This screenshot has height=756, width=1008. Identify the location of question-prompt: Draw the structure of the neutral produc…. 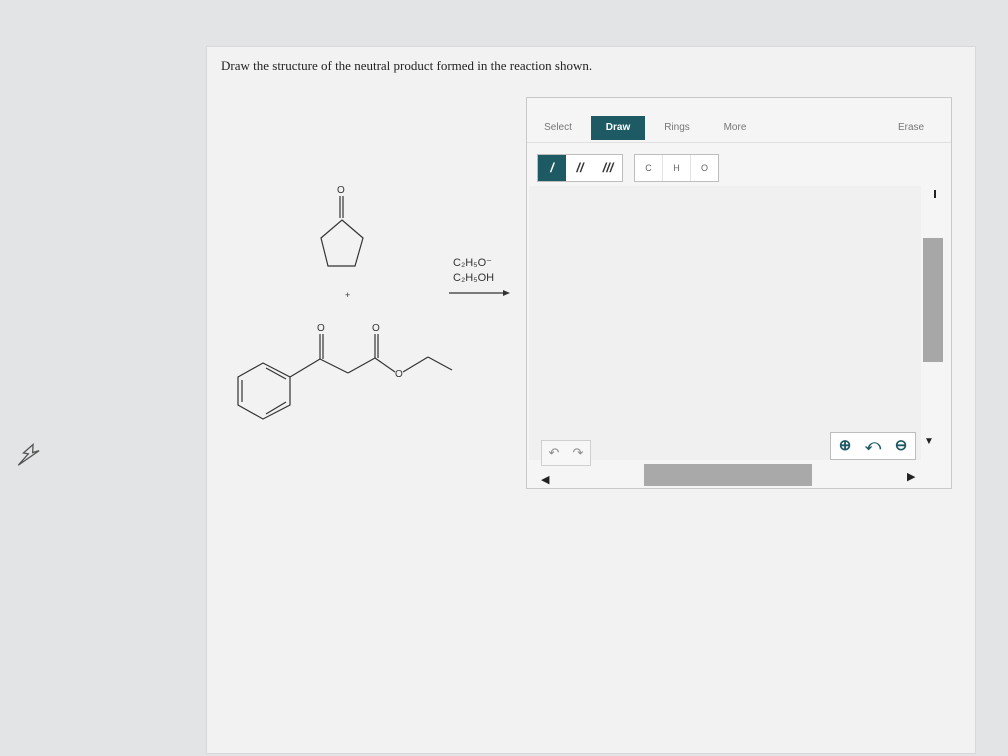
(407, 65).